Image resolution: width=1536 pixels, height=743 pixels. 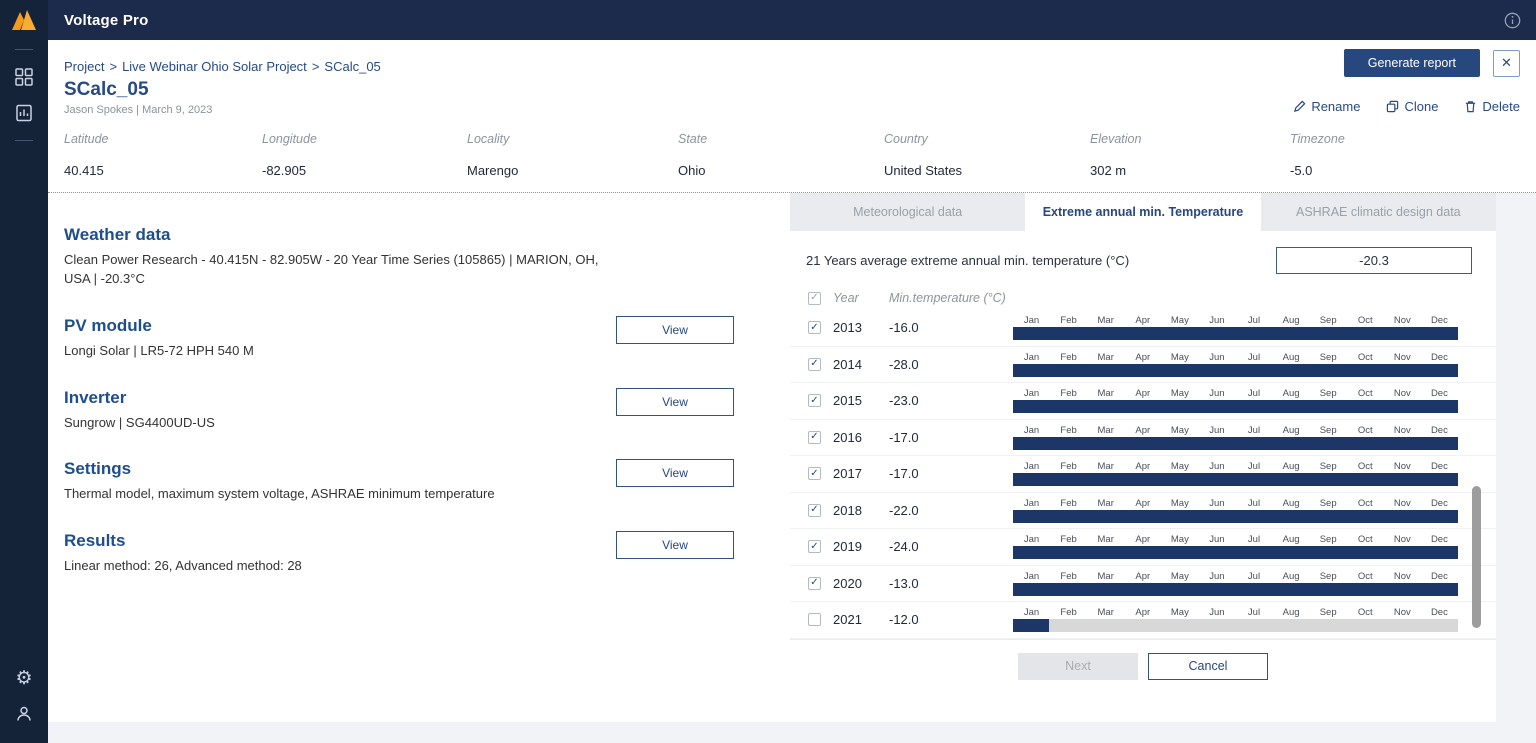 I want to click on breadcrumb-item: SCalc_05, so click(x=352, y=66).